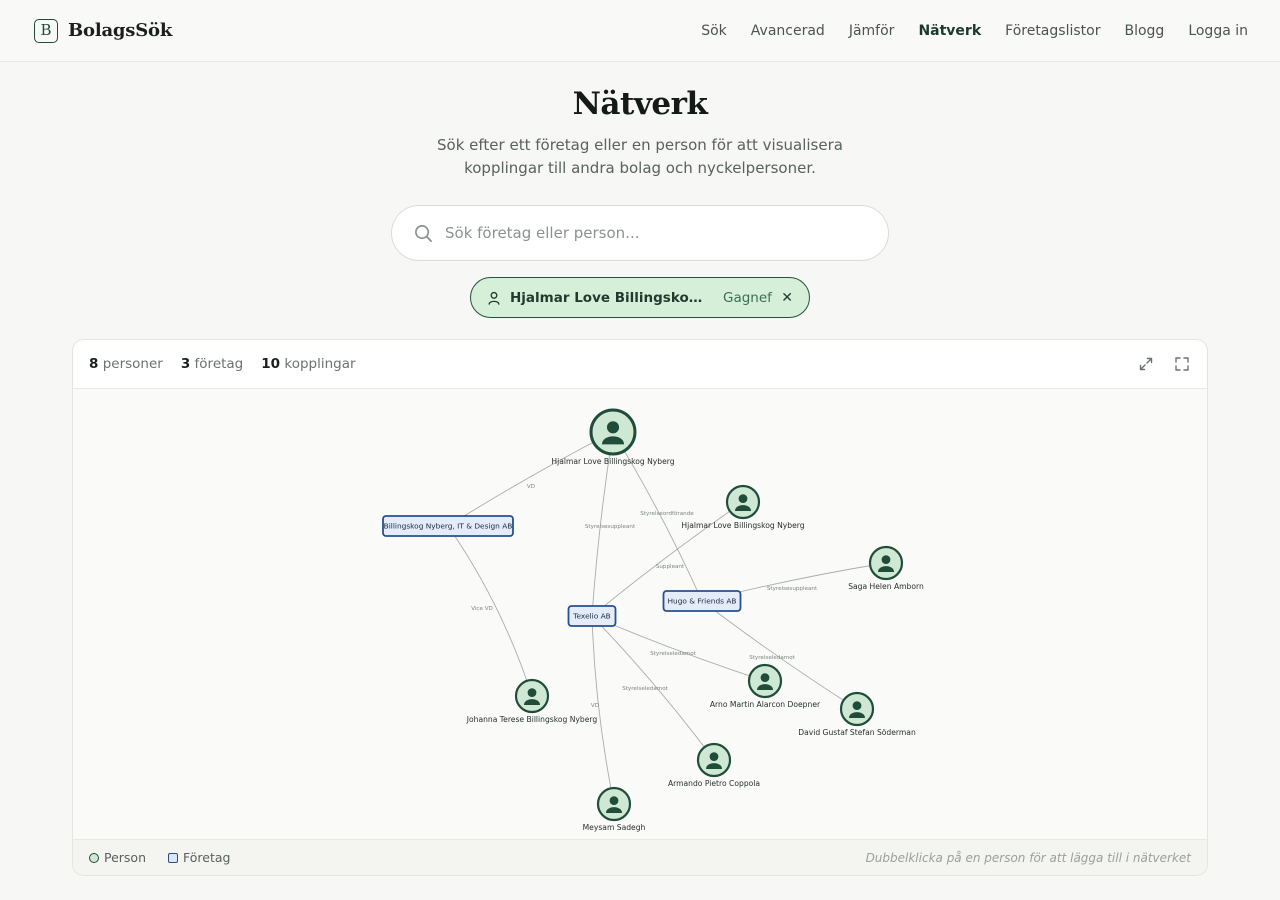  Describe the element at coordinates (185, 364) in the screenshot. I see `stat-companies-count: 3` at that location.